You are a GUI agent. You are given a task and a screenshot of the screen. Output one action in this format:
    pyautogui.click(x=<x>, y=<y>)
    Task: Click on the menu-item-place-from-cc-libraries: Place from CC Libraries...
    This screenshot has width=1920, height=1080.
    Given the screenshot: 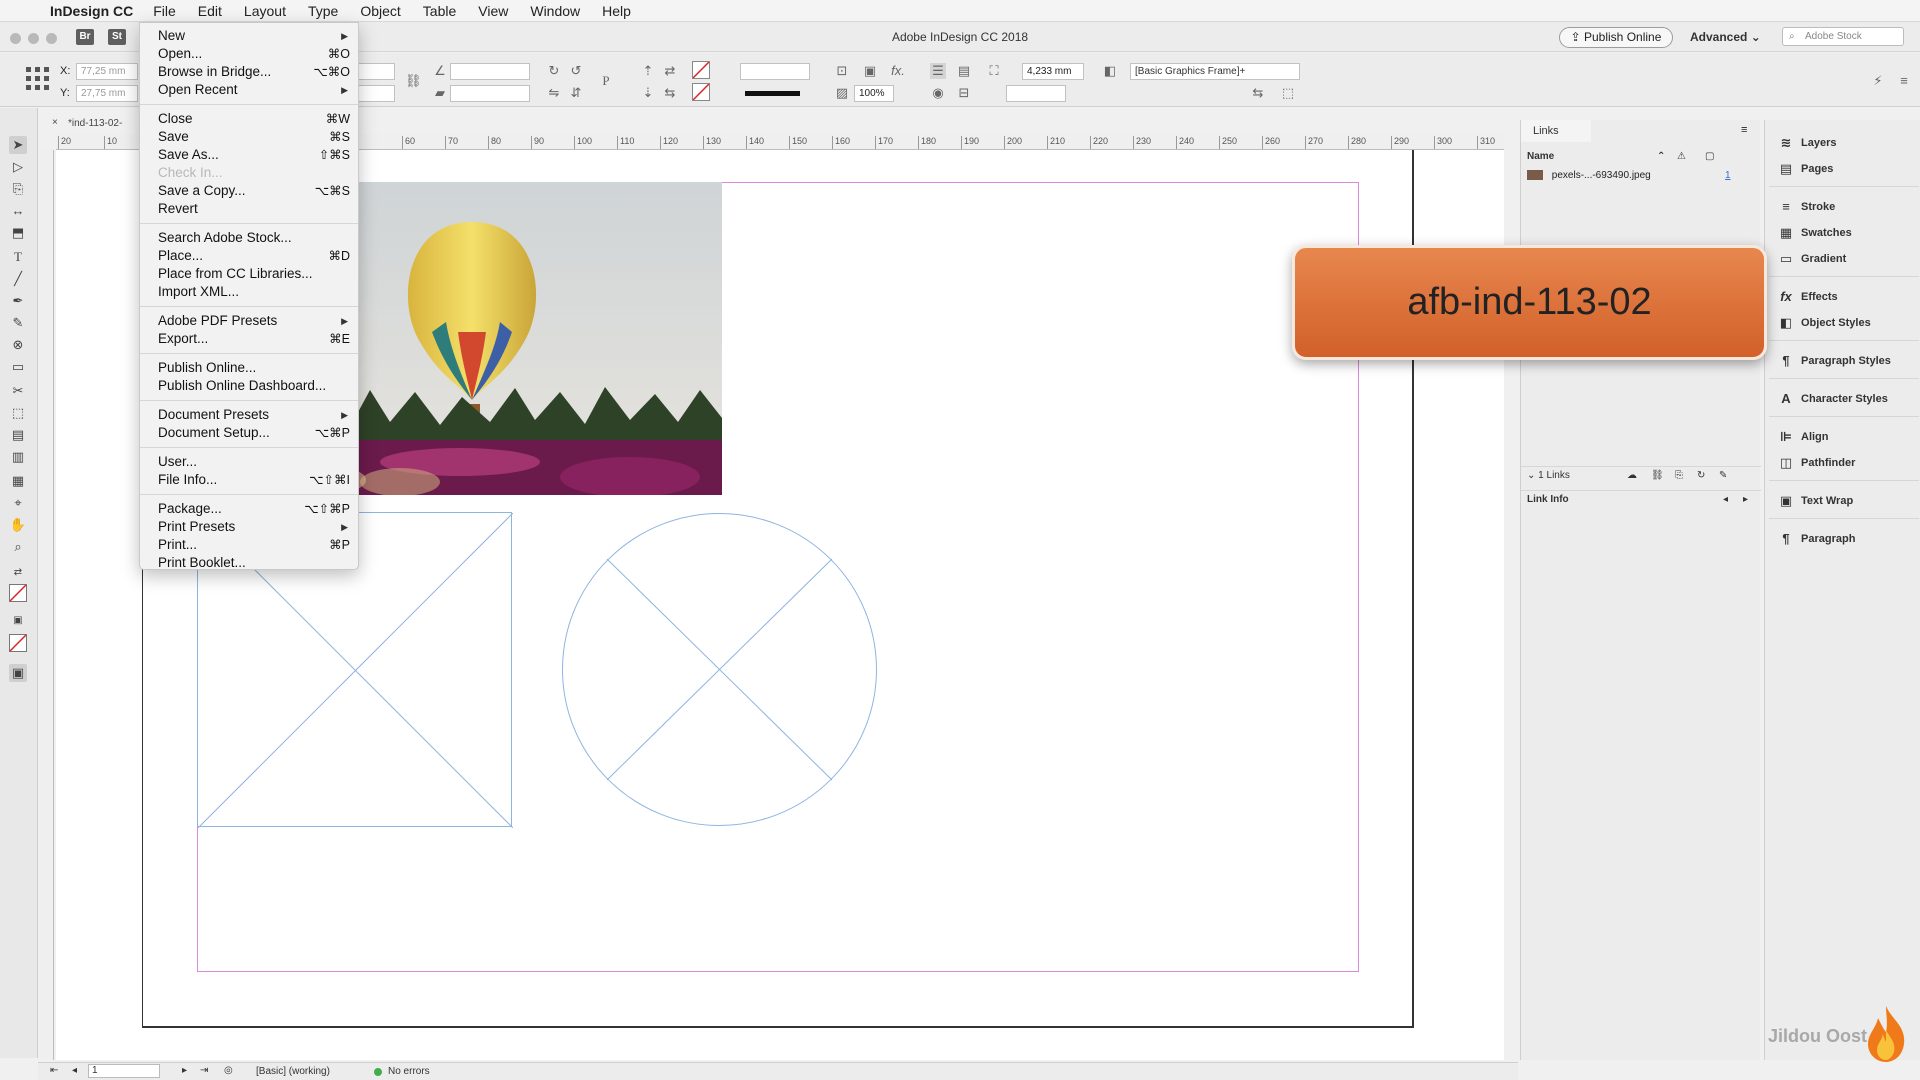 What is the action you would take?
    pyautogui.click(x=249, y=274)
    